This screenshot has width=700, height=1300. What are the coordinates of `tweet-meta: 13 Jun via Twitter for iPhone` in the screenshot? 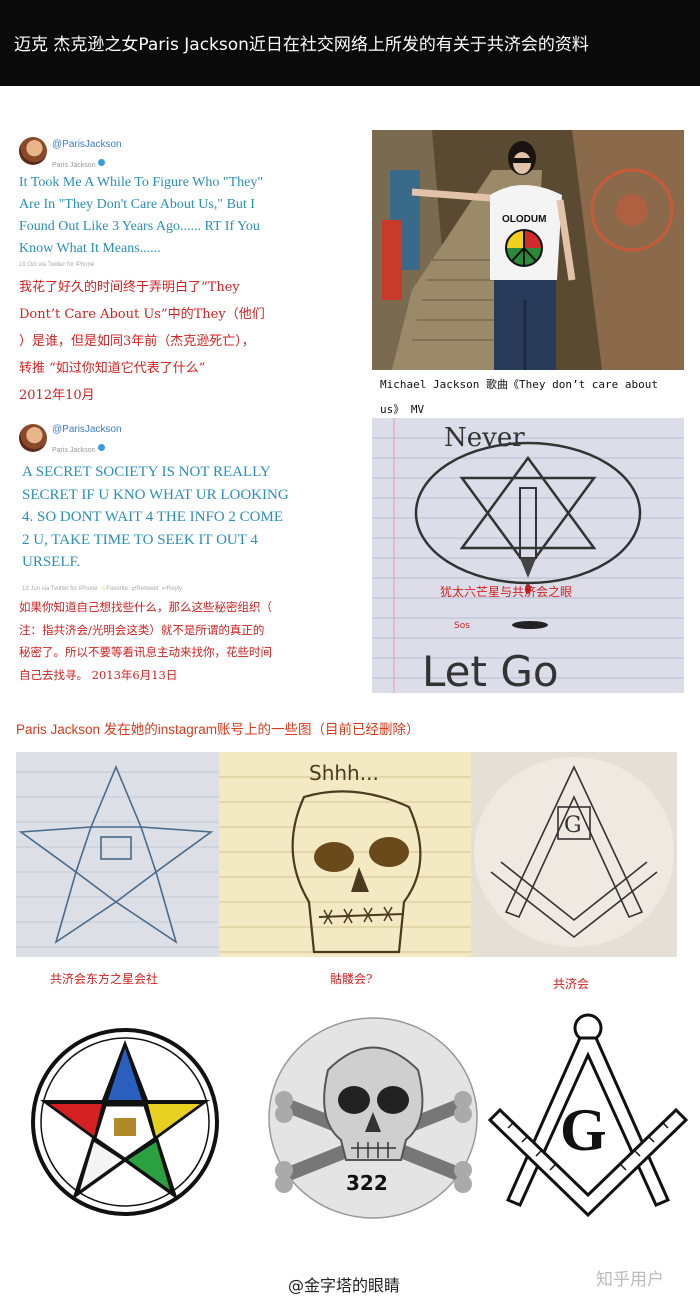 It's located at (60, 589).